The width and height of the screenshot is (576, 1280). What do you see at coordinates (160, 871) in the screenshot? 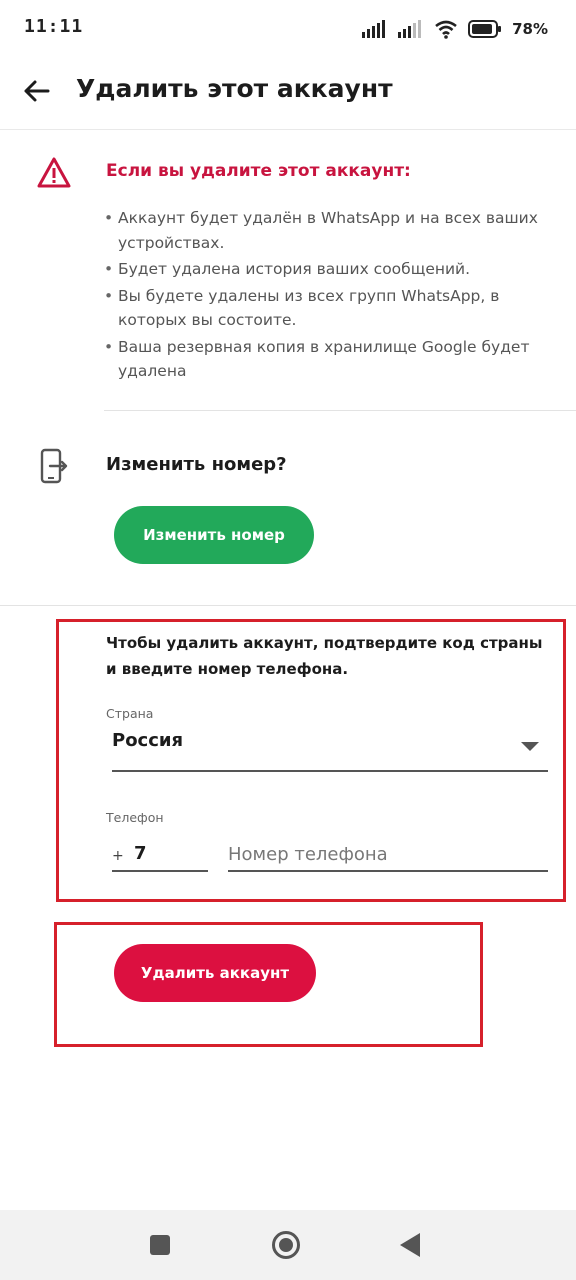
I see `country-code-underline` at bounding box center [160, 871].